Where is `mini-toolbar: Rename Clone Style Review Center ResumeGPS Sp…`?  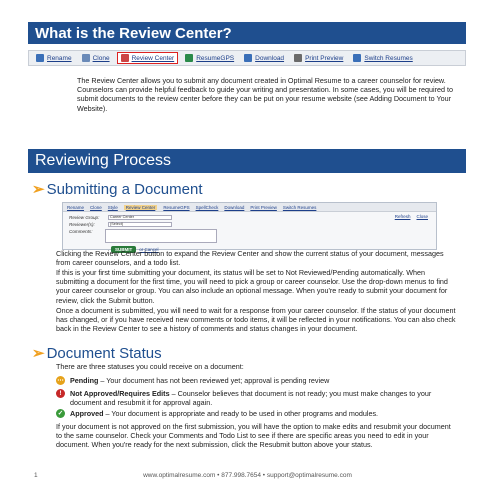
mini-toolbar: Rename Clone Style Review Center ResumeGPS Sp… is located at coordinates (249, 207).